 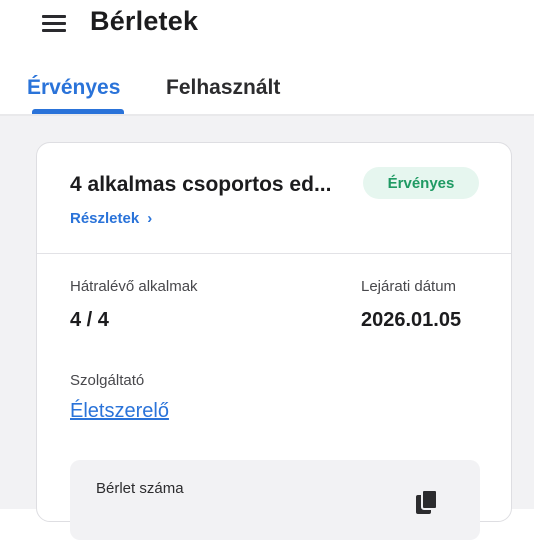 I want to click on expiry-label: Lejárati dátum, so click(x=409, y=286).